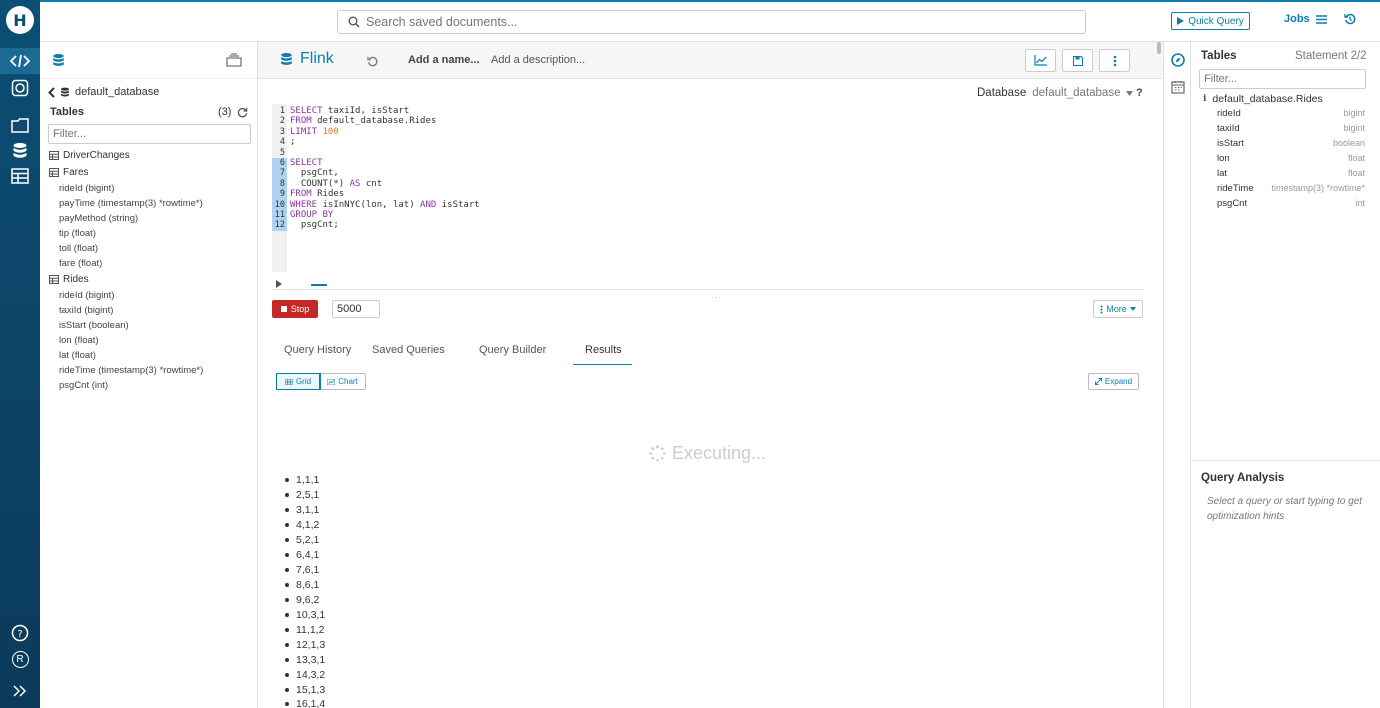 This screenshot has width=1380, height=708. What do you see at coordinates (1229, 113) in the screenshot?
I see `right-column-name: rideId` at bounding box center [1229, 113].